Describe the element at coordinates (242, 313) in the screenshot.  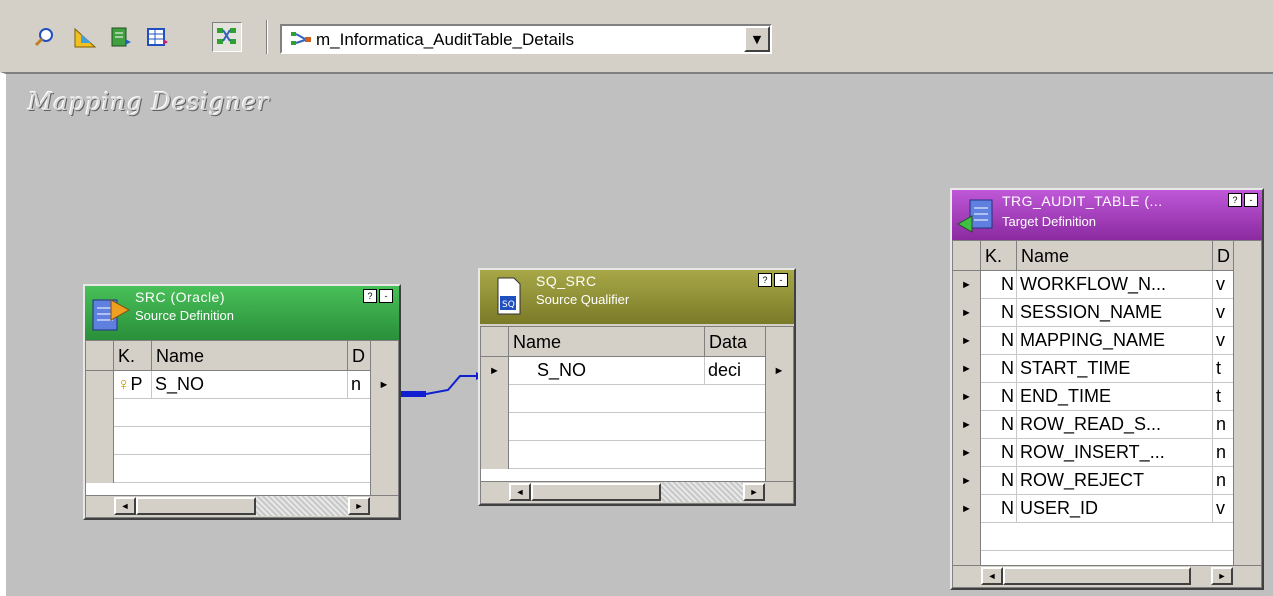
I see `source-definition-header: SRC (Oracle) Source Definition ? -` at that location.